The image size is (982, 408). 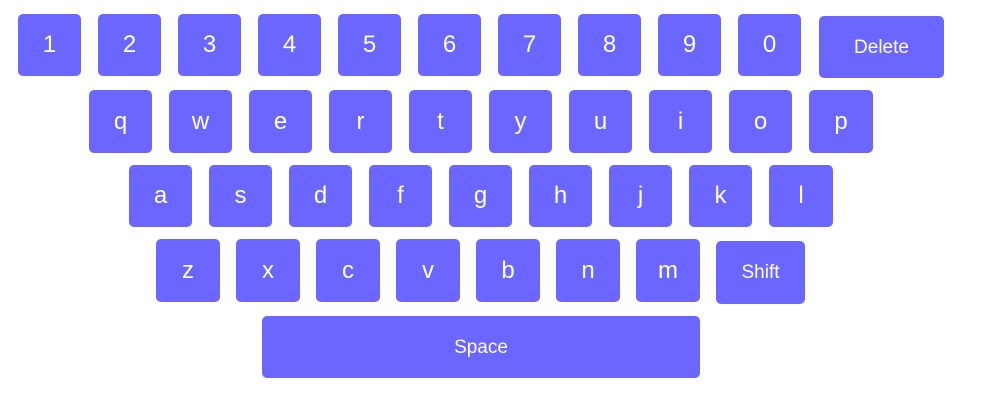 I want to click on key-b: b, so click(x=508, y=270).